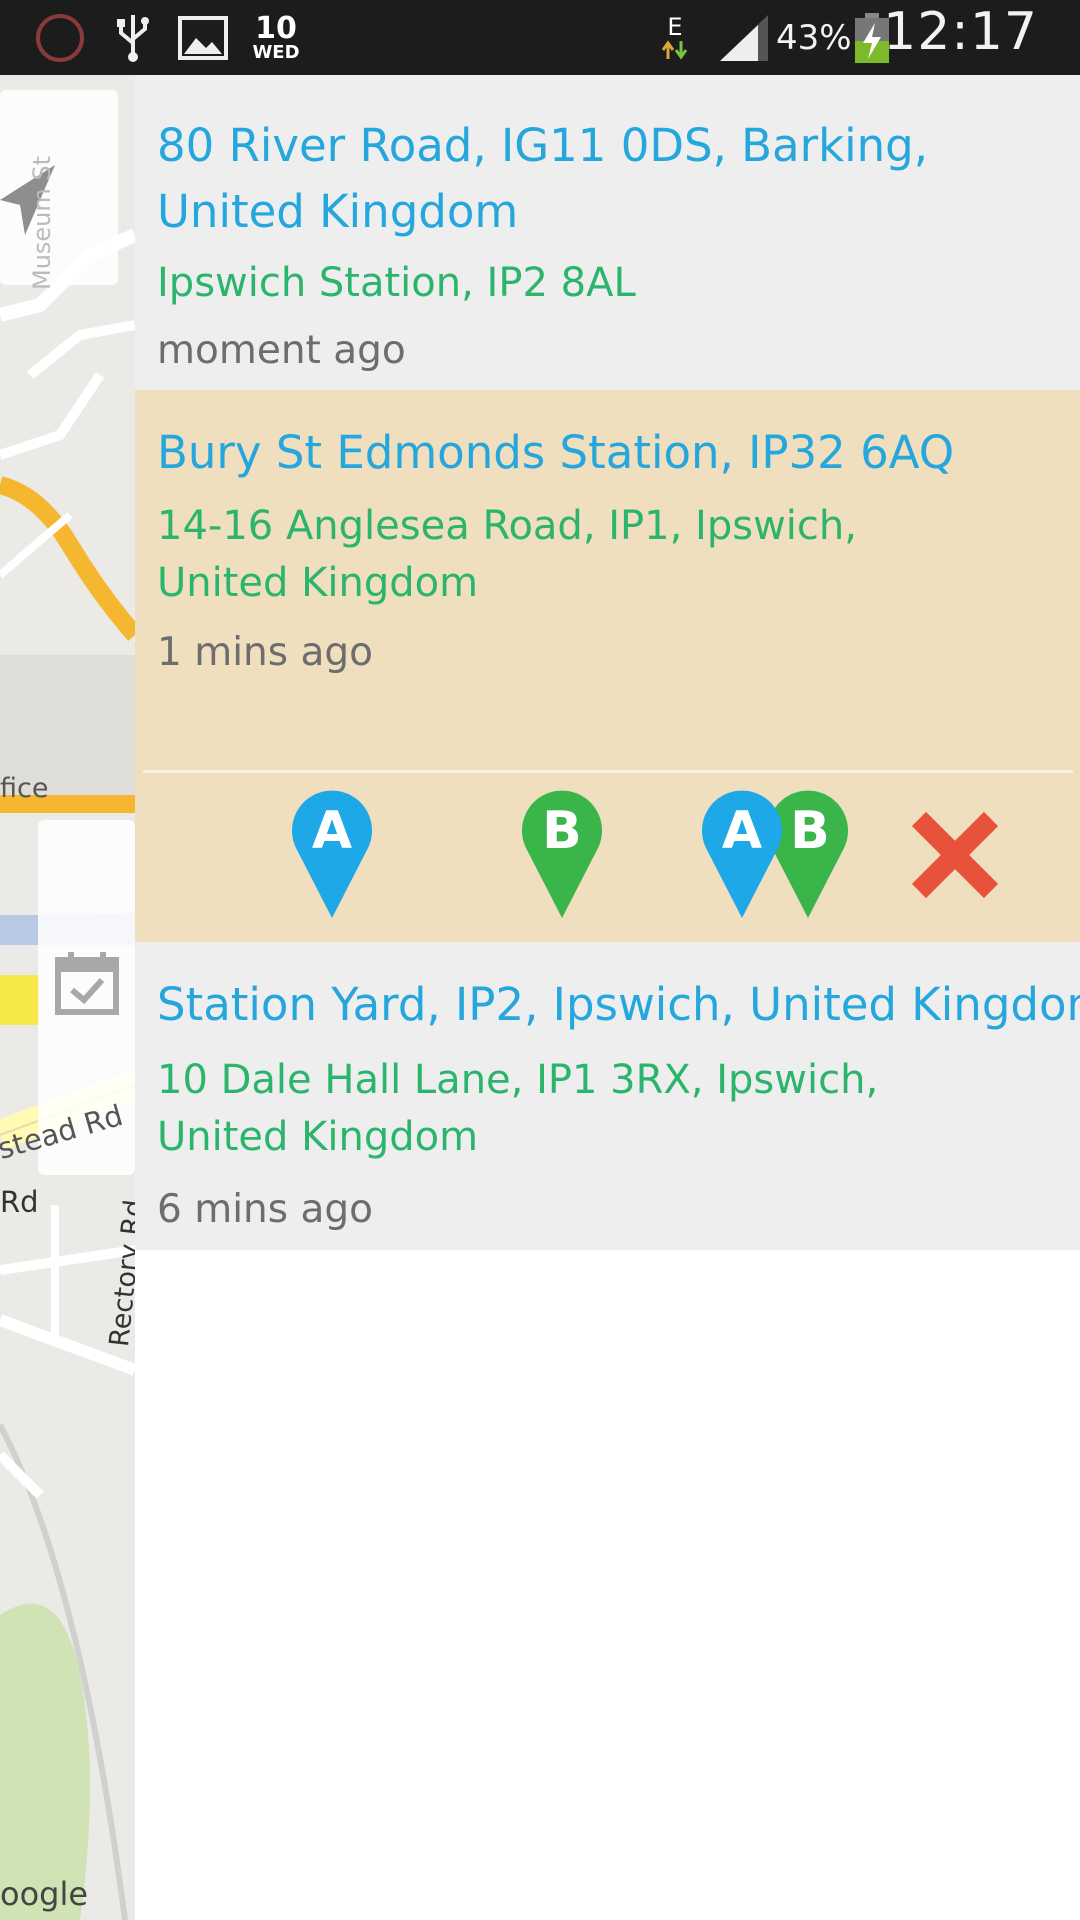 The width and height of the screenshot is (1080, 1920). I want to click on compass-button: Museum St, so click(59, 190).